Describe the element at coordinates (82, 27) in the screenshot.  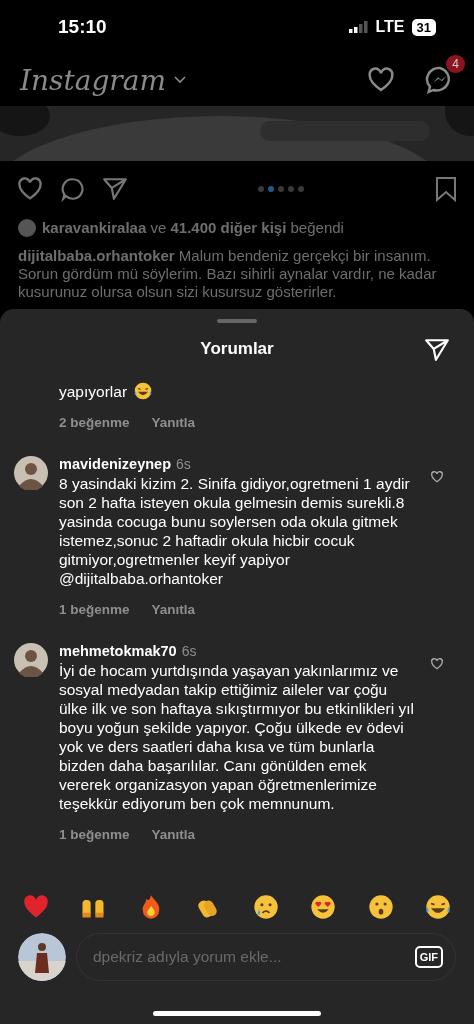
I see `clock: 15:10` at that location.